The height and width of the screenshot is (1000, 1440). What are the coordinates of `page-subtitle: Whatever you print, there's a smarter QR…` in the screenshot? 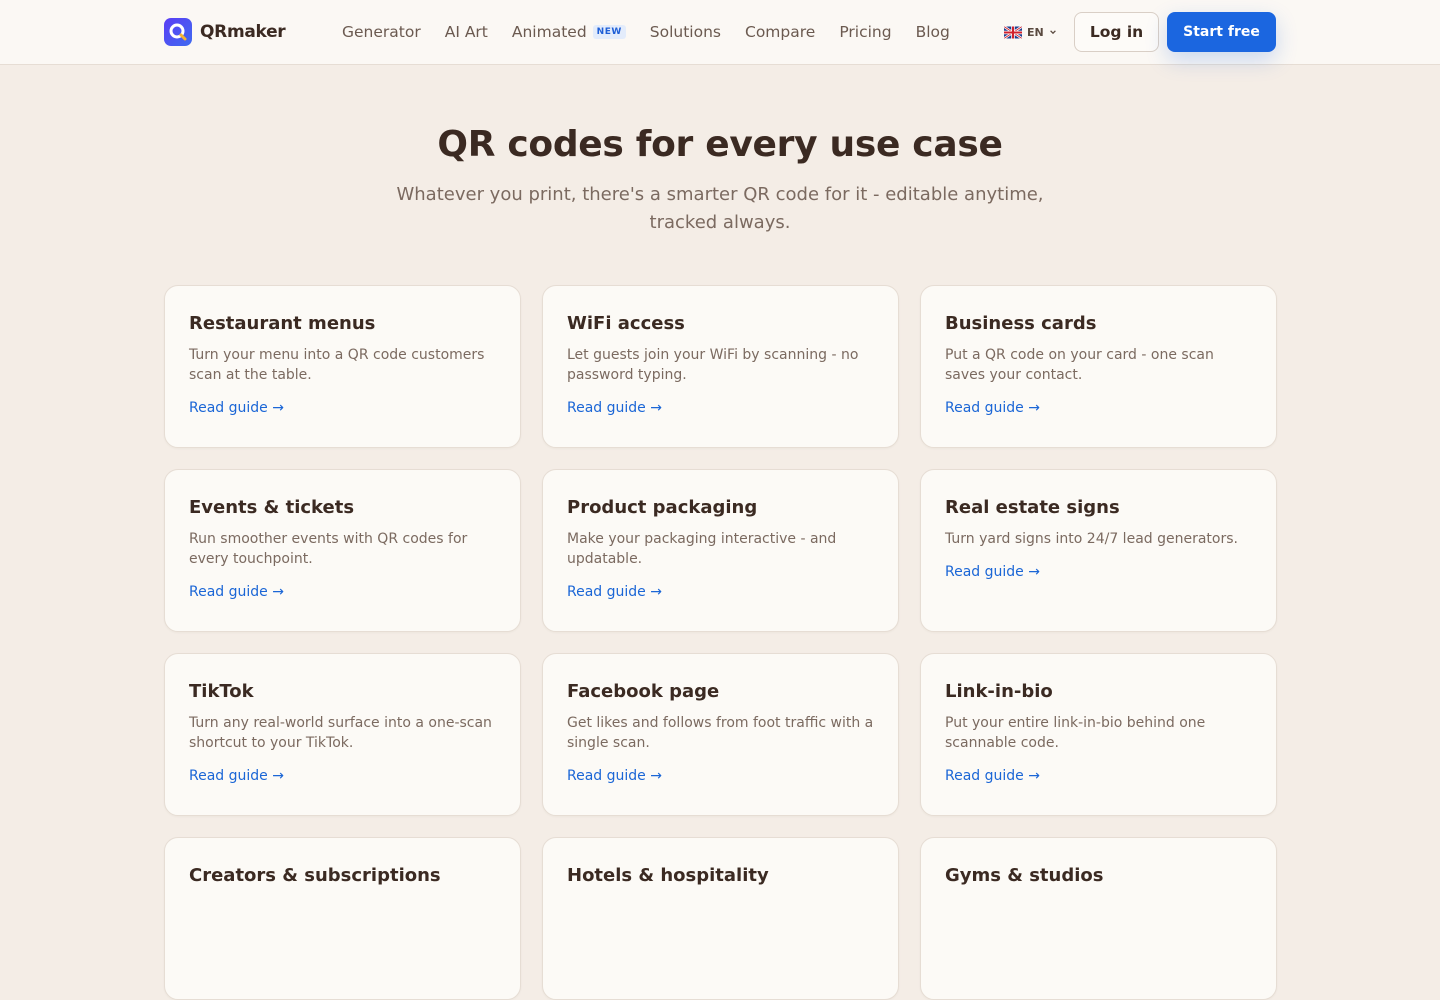 It's located at (720, 208).